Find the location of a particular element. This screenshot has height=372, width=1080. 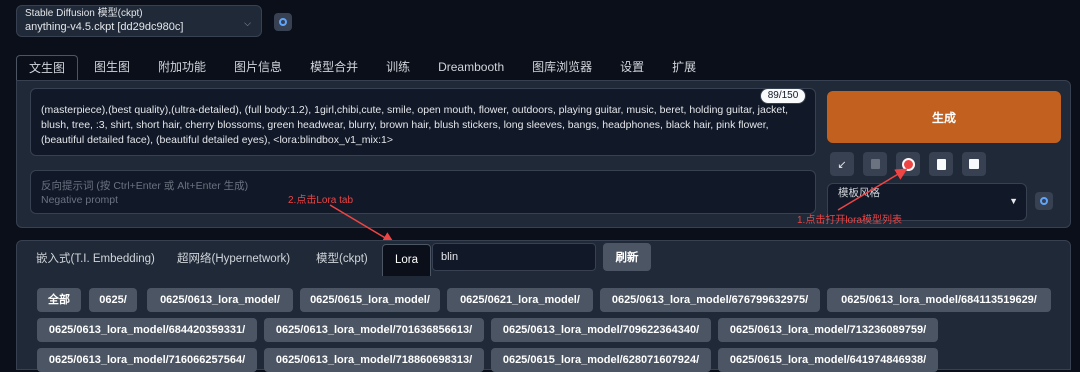

tab-lora: Lora is located at coordinates (407, 260).